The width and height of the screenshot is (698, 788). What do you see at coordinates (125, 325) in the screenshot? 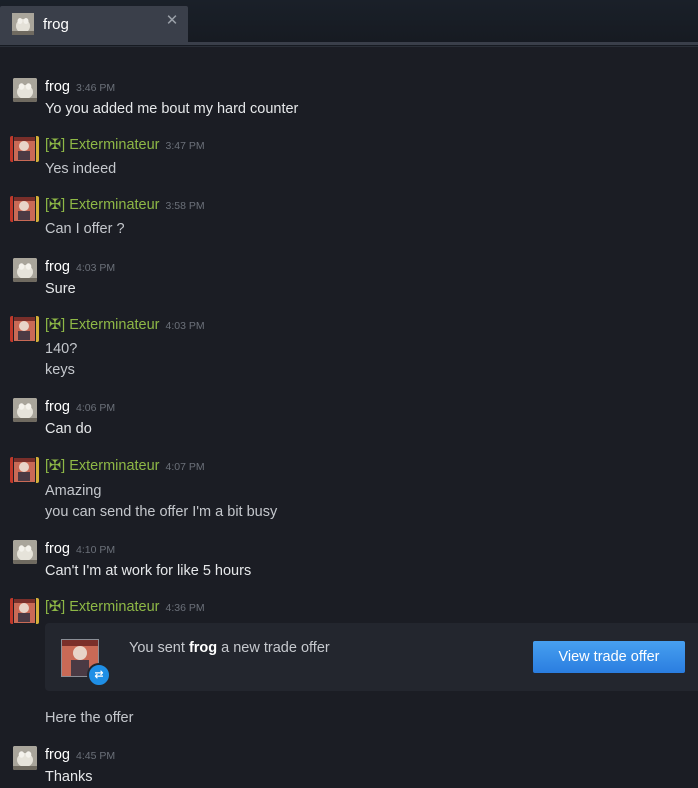
I see `message-author: [✠] Exterminateur 4:03 PM` at bounding box center [125, 325].